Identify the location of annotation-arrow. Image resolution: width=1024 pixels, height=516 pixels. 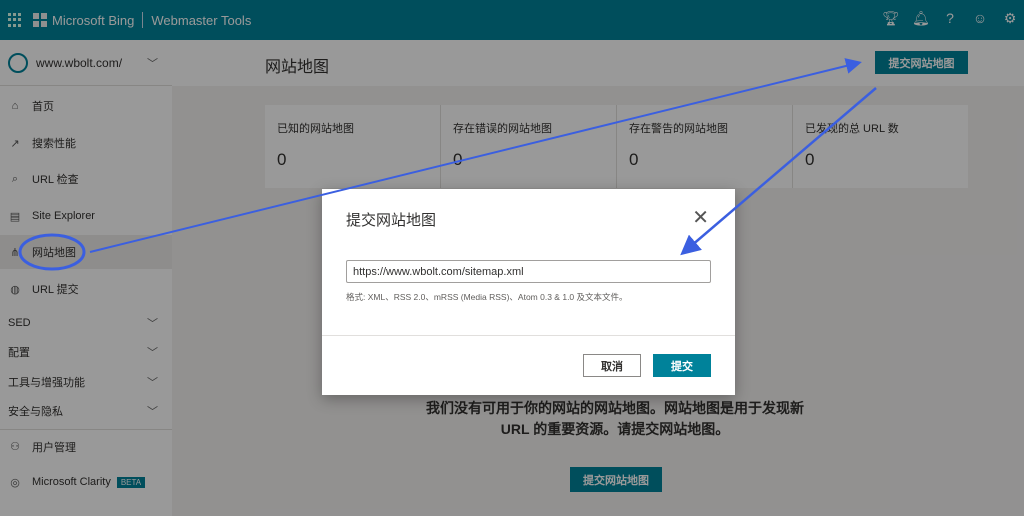
(778, 171).